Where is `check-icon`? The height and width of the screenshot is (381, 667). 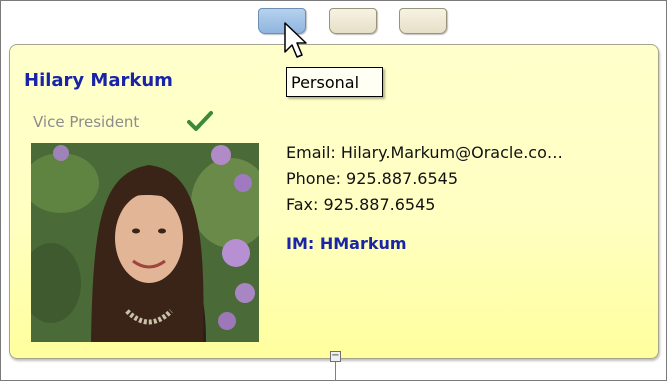 check-icon is located at coordinates (200, 121).